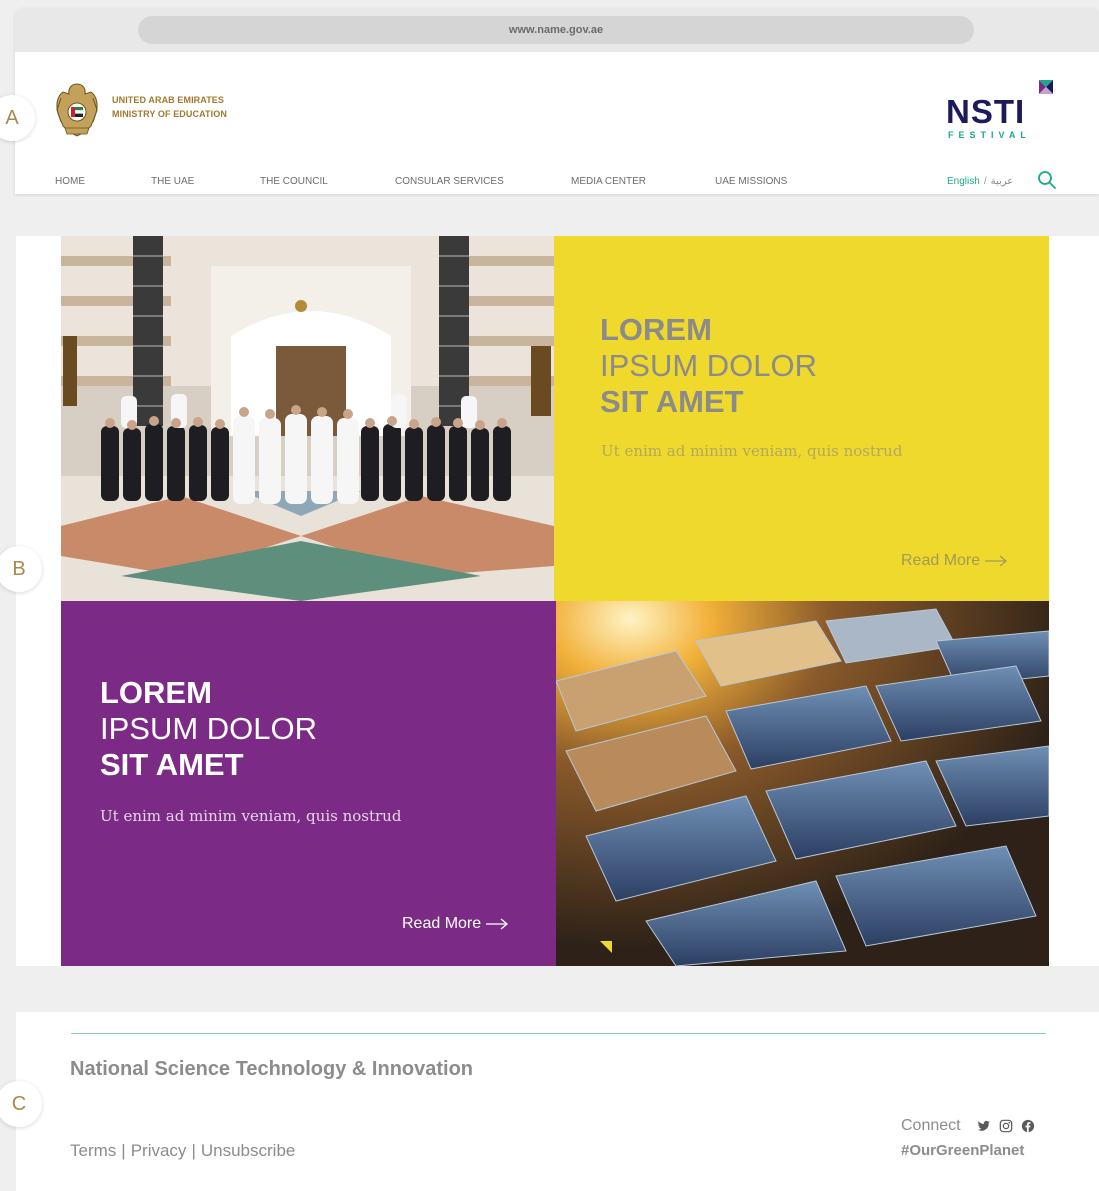 The height and width of the screenshot is (1191, 1099). What do you see at coordinates (19, 1103) in the screenshot?
I see `marker-label: C` at bounding box center [19, 1103].